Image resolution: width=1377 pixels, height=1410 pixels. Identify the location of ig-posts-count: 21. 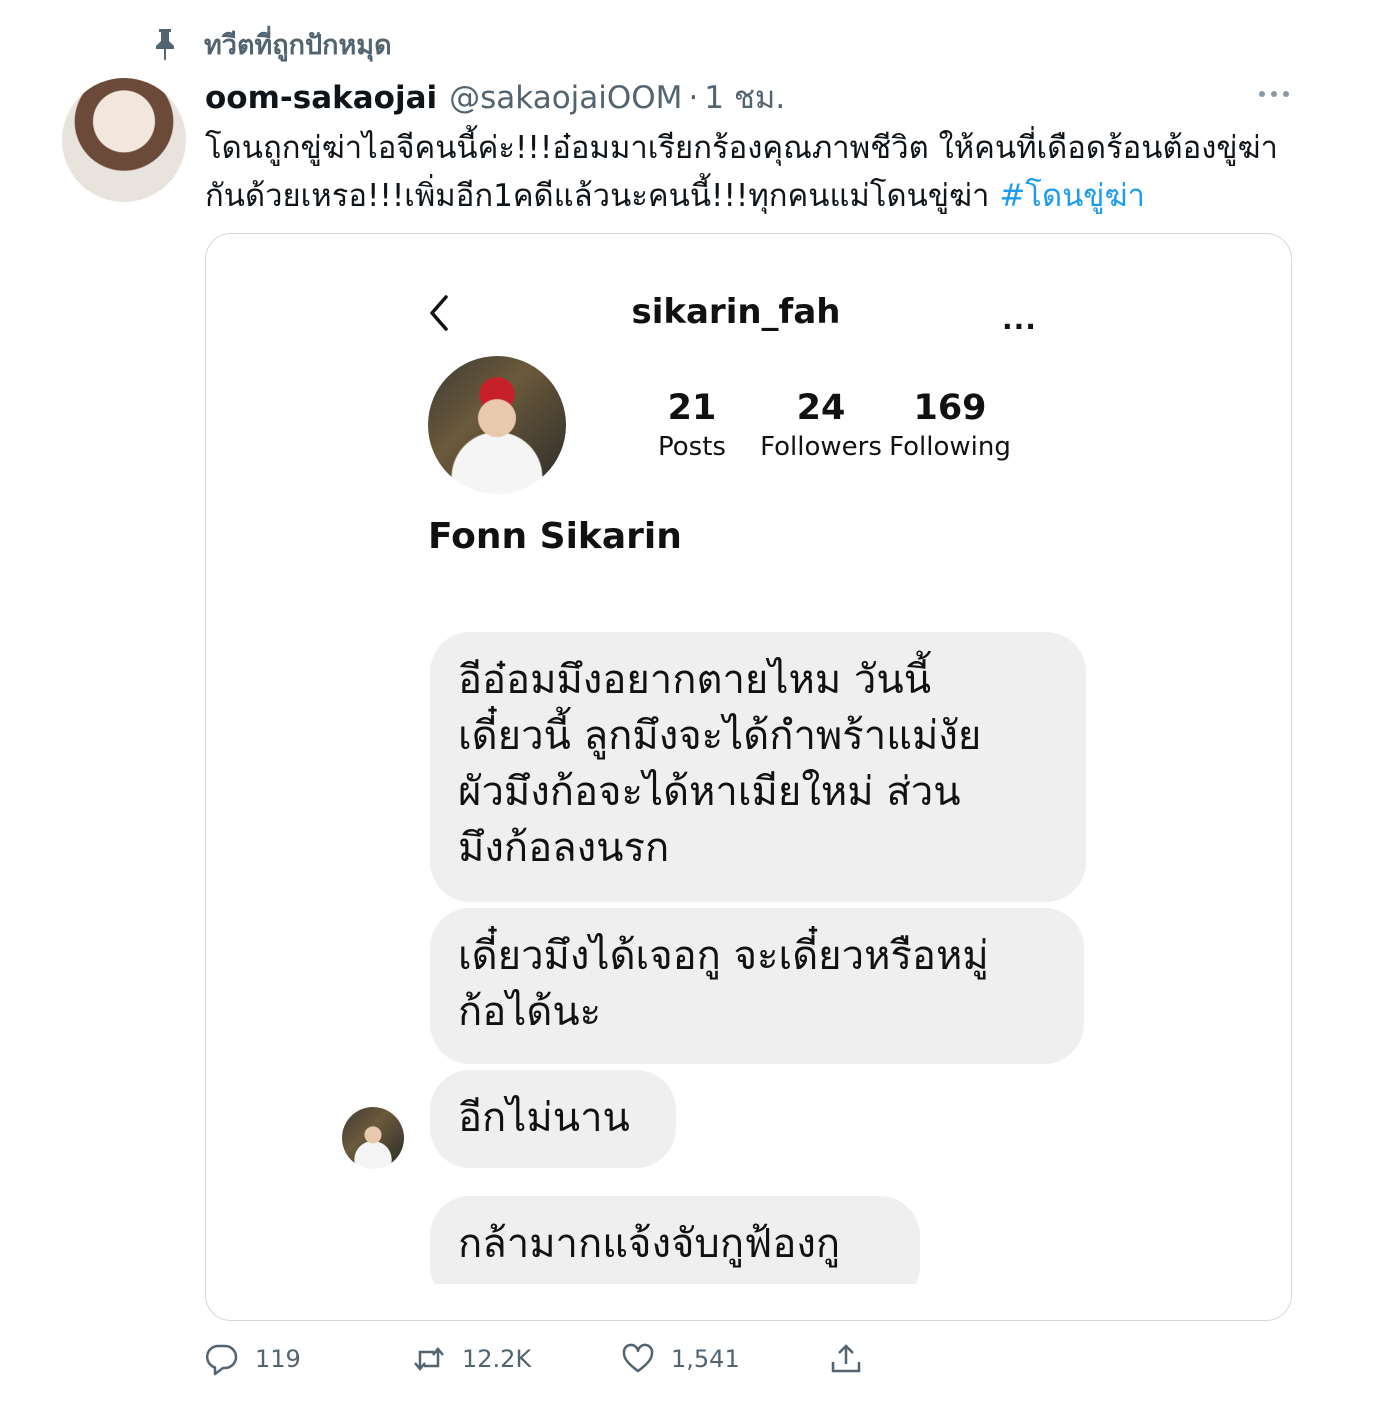
(692, 408).